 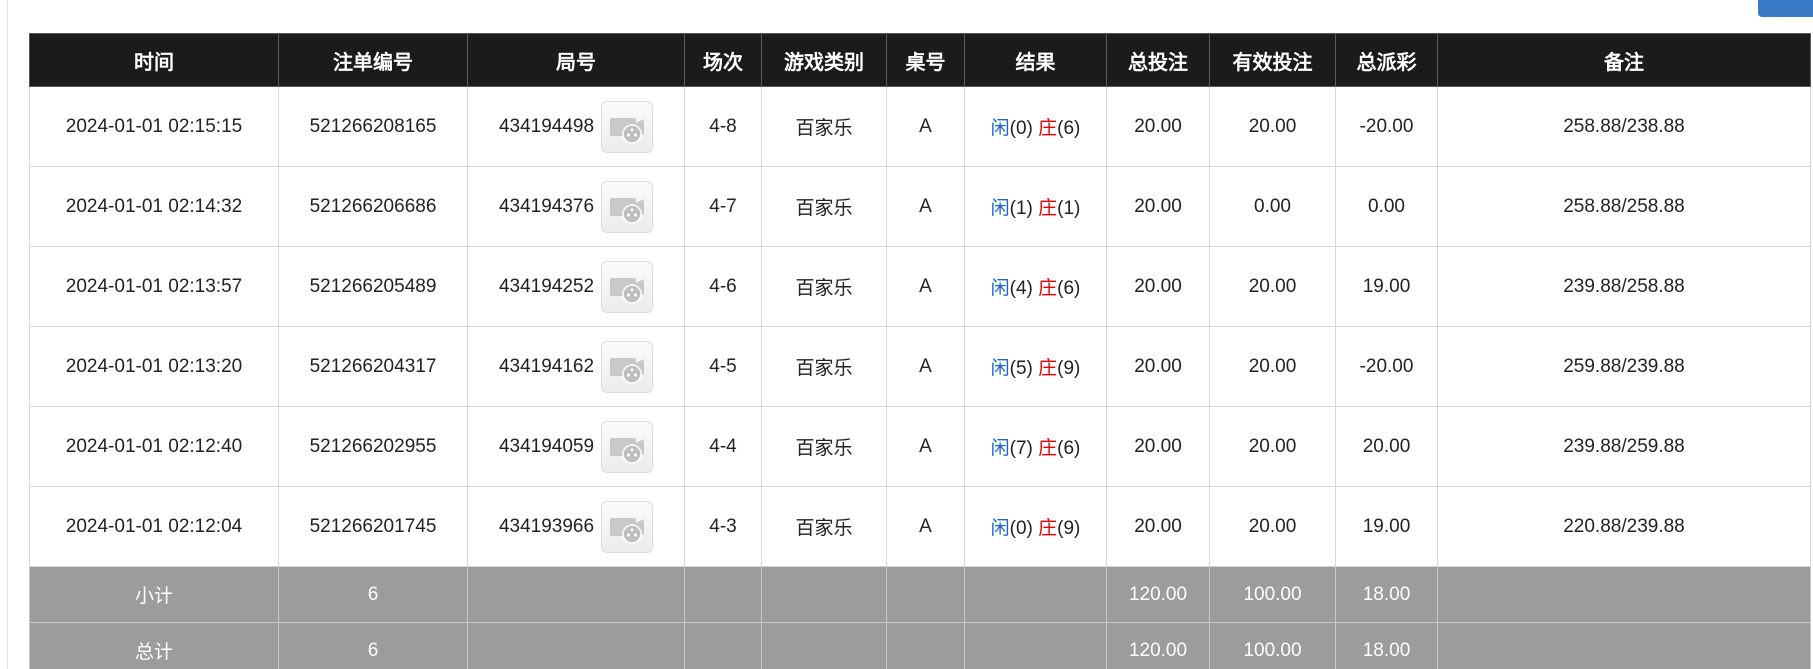 I want to click on round-cell-content: 434193966, so click(x=576, y=526).